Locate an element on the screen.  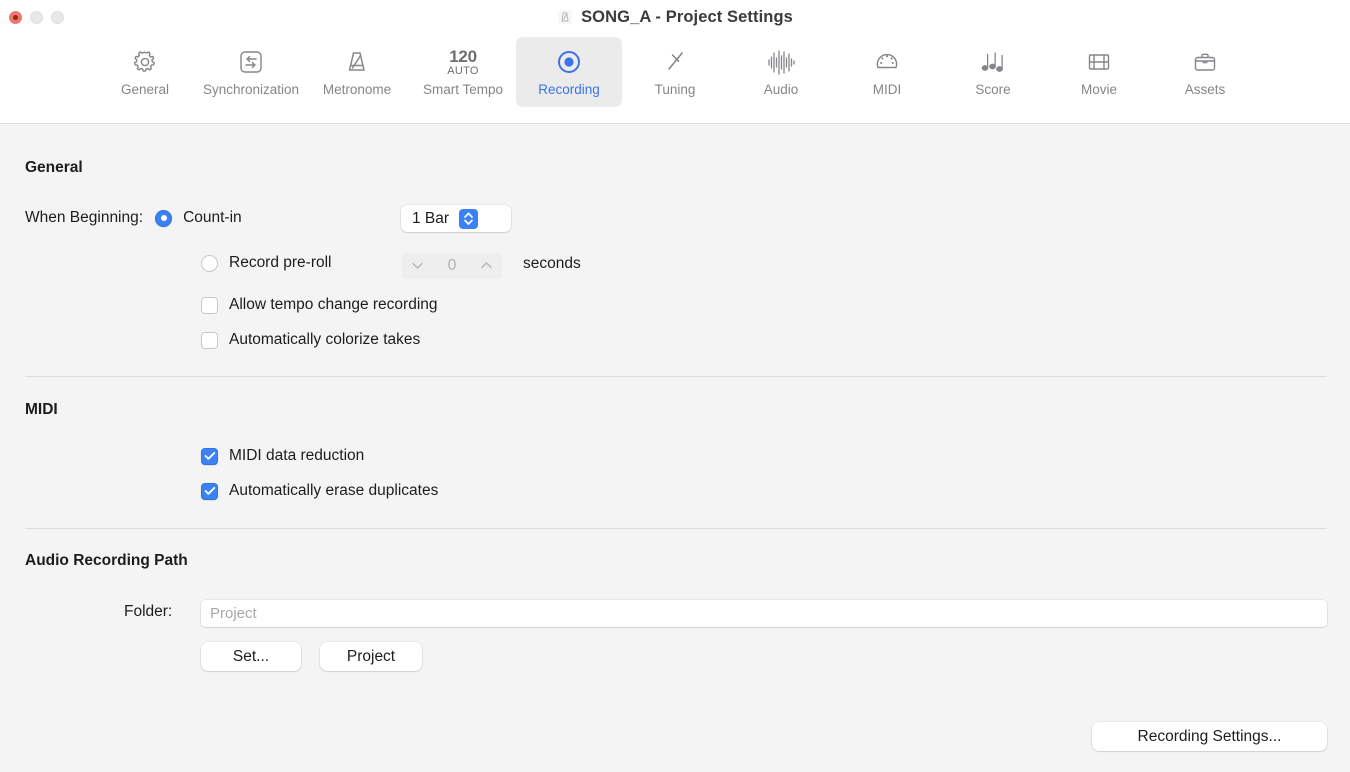
tempo-number-icon: 120 AUTO is located at coordinates (463, 62).